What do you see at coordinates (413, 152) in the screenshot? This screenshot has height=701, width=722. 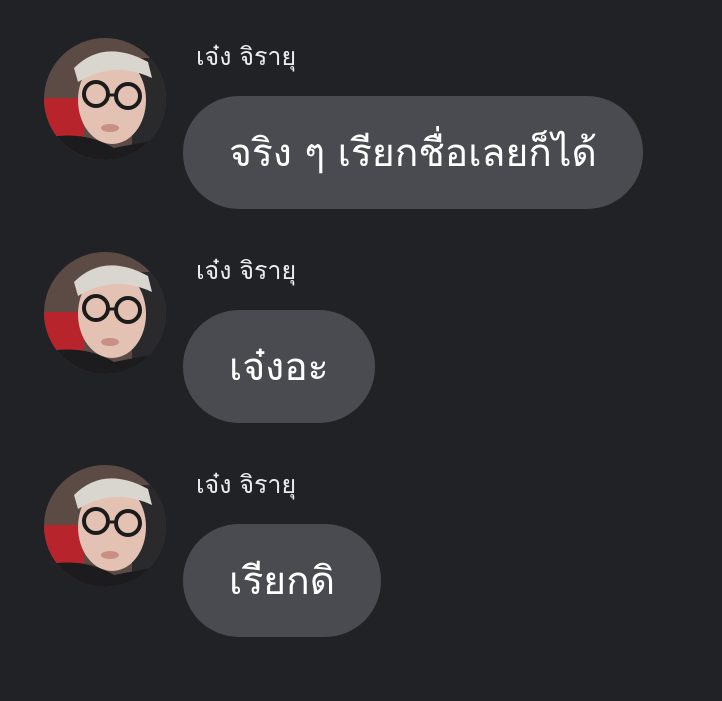 I see `message-bubble: จริง ๆ เรียกชื่อเลยก็ได้` at bounding box center [413, 152].